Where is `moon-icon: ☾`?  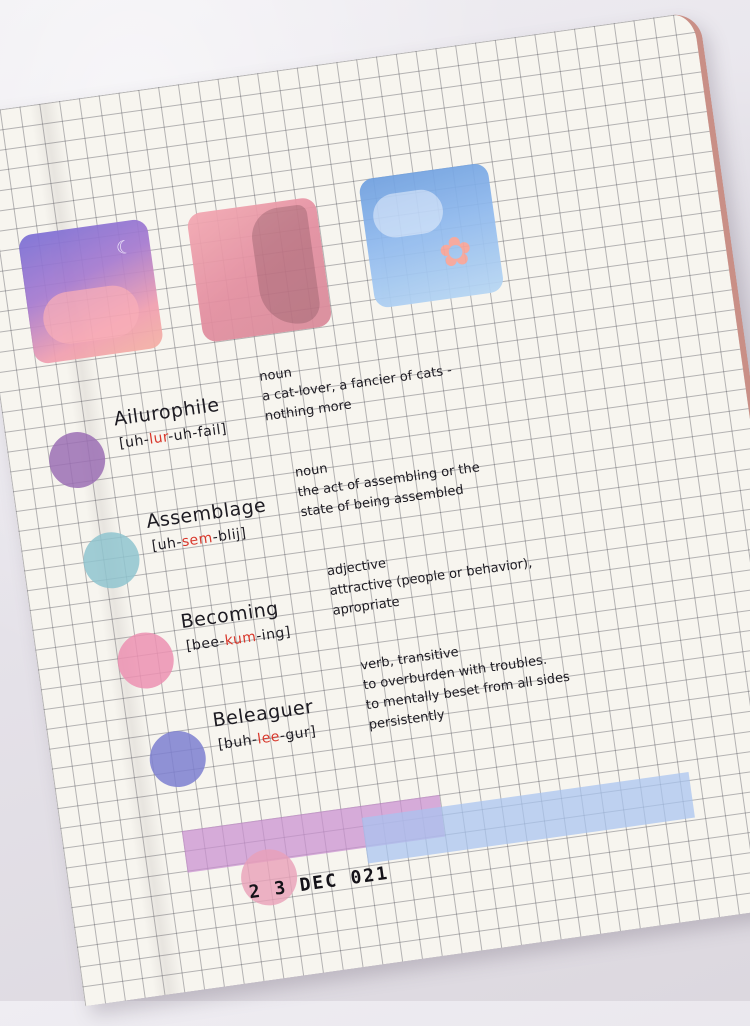 moon-icon: ☾ is located at coordinates (124, 248).